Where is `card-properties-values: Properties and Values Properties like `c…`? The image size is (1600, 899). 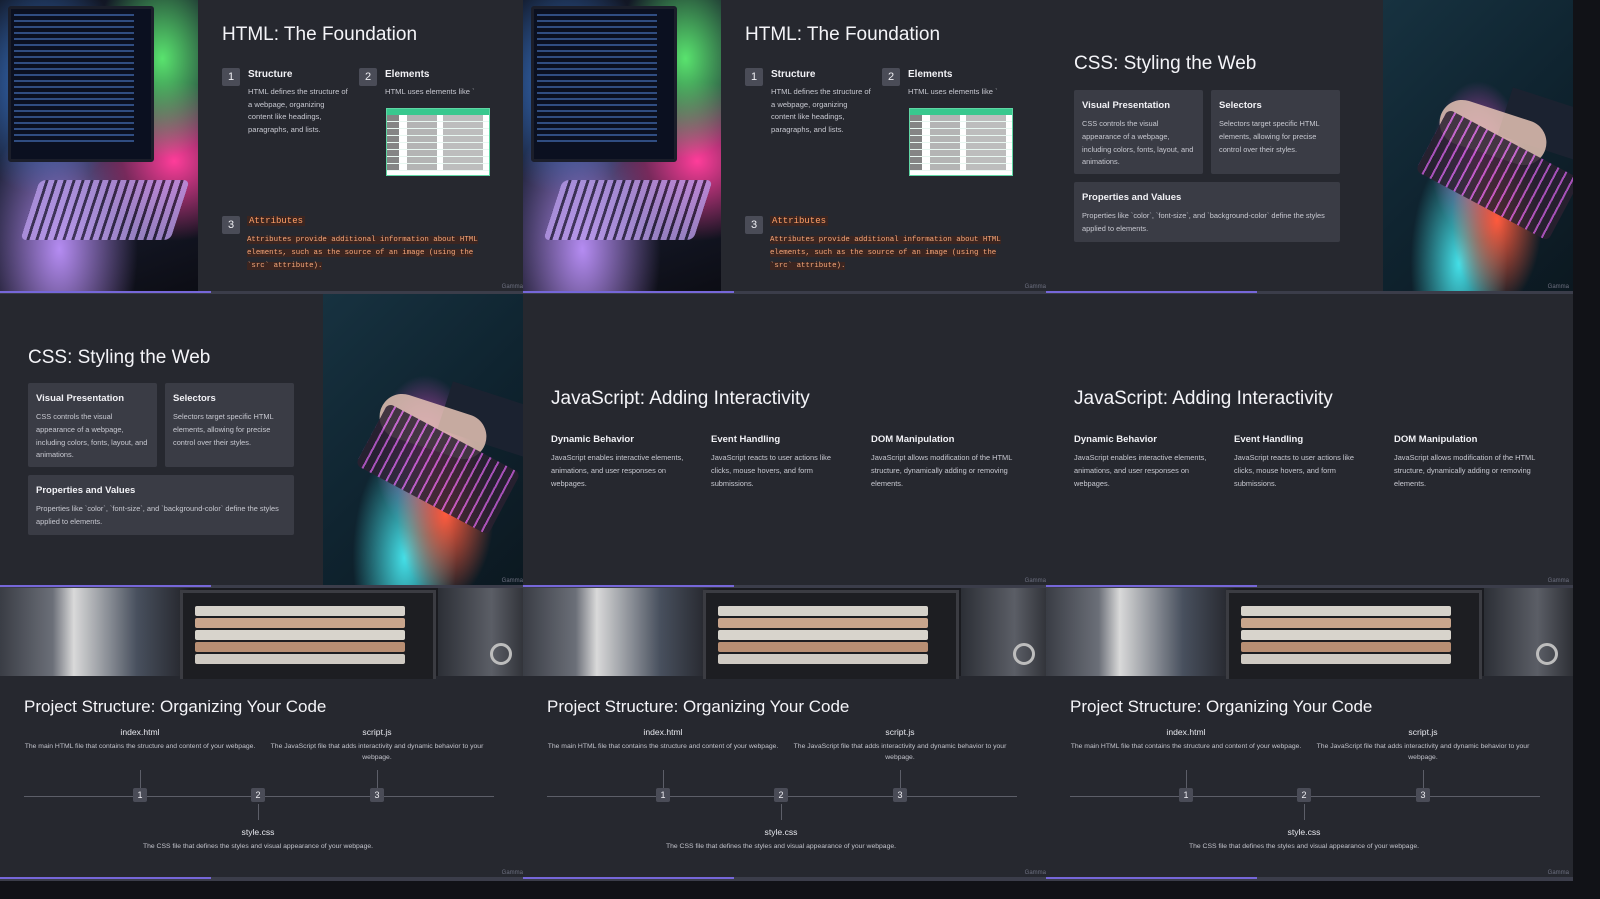 card-properties-values: Properties and Values Properties like `c… is located at coordinates (1207, 212).